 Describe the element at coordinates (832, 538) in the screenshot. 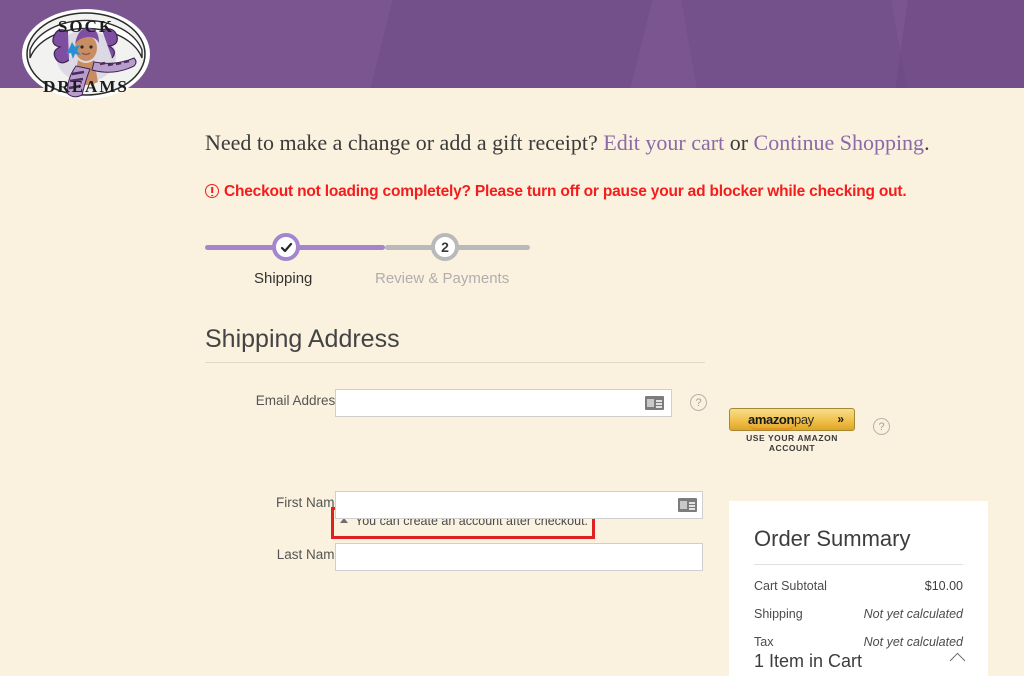

I see `order-summary-title: Order Summary` at that location.